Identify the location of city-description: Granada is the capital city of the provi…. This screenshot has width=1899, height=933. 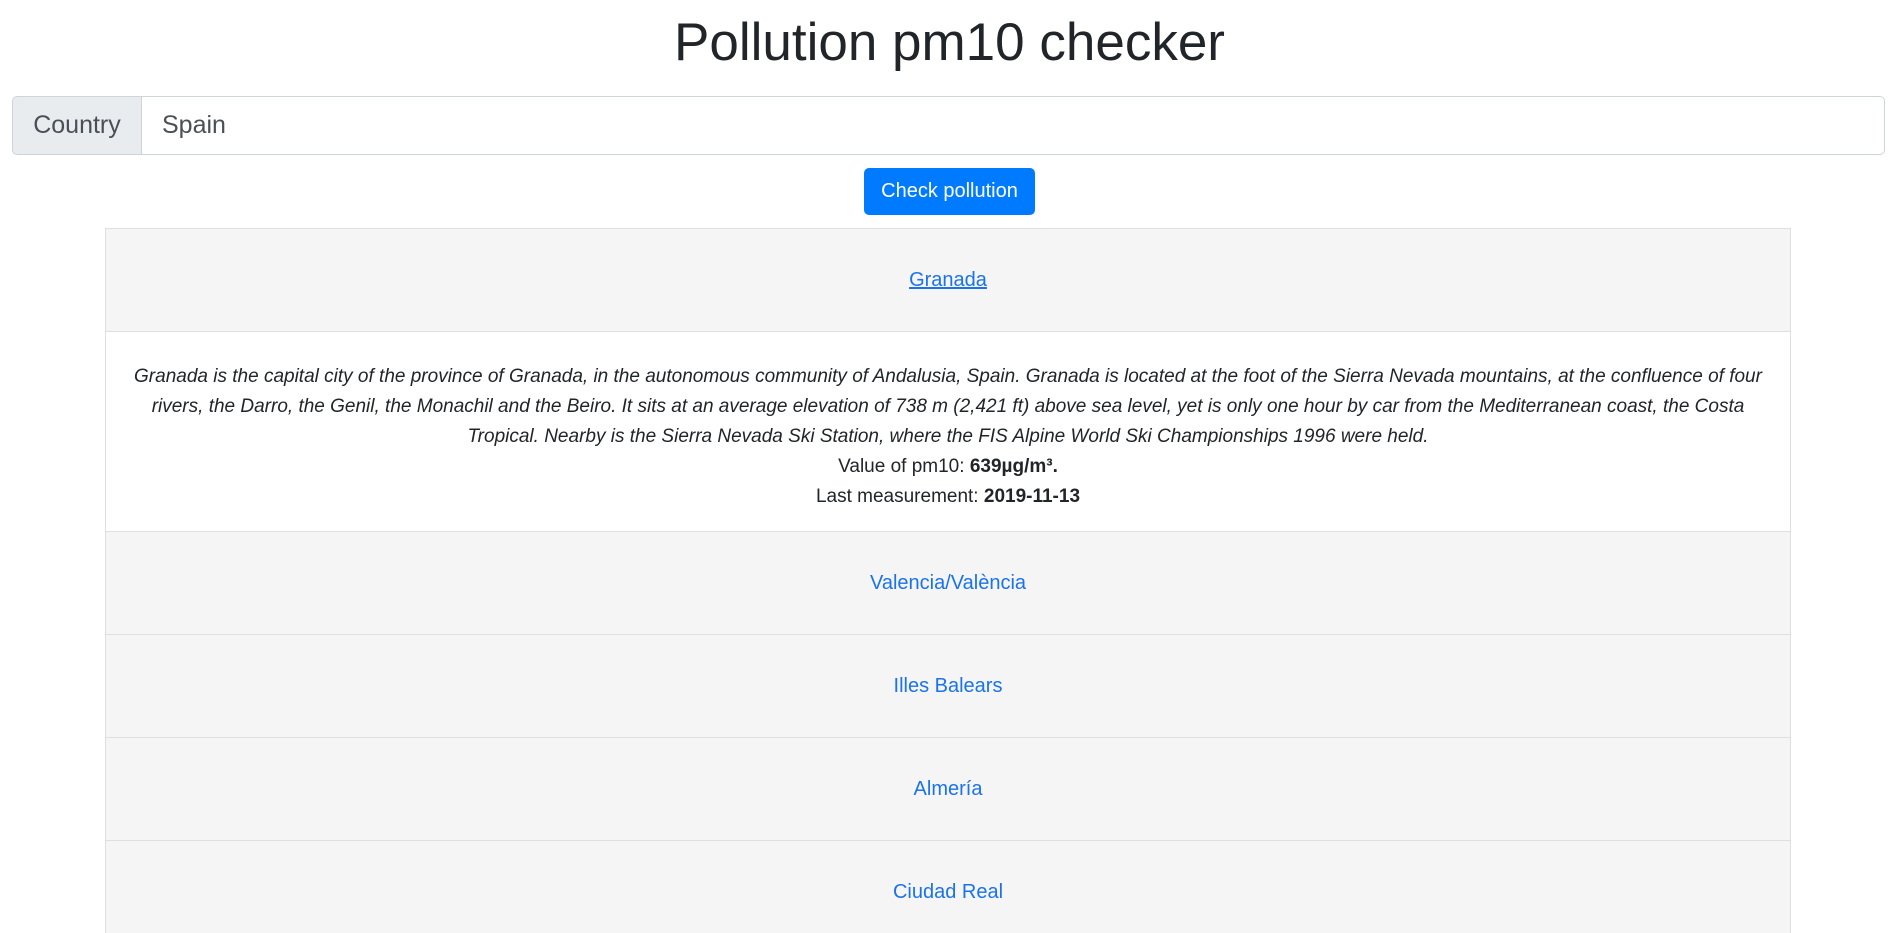
(948, 406).